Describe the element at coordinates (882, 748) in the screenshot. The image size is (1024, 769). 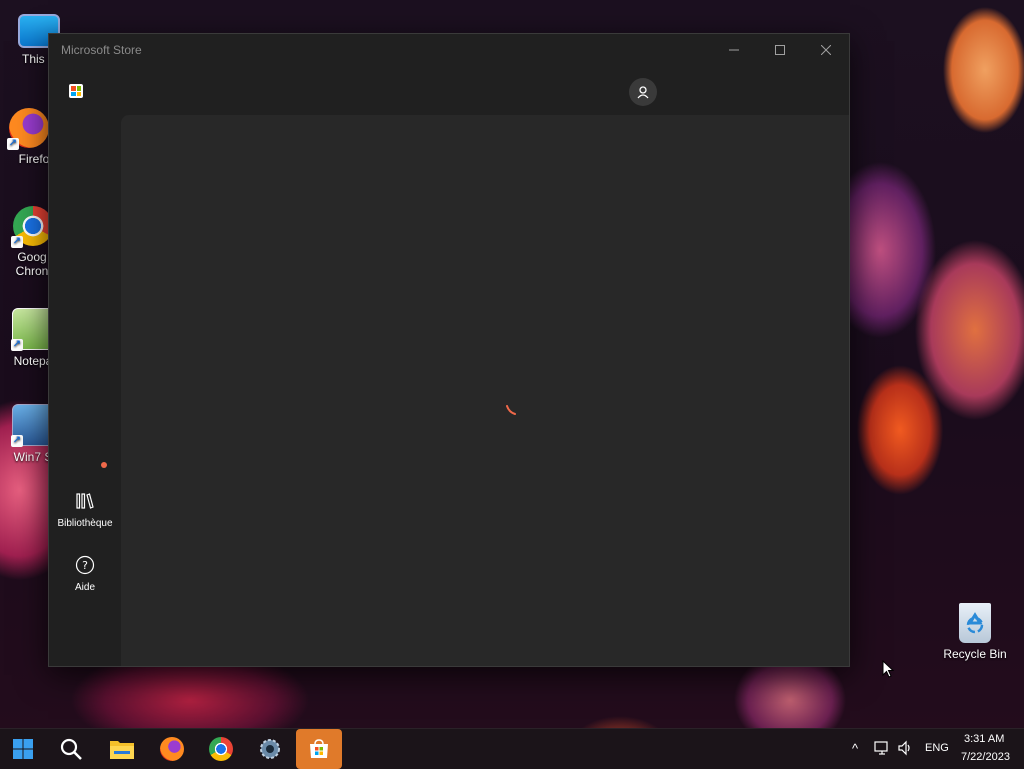
I see `network-icon` at that location.